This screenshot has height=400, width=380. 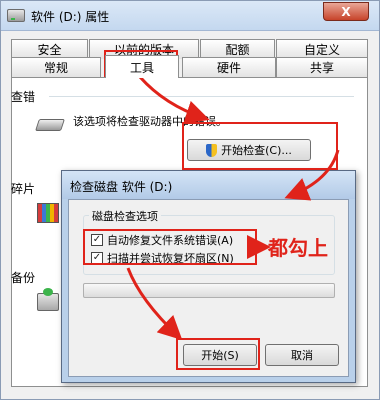 I want to click on dialog-title-bar: 检查磁盘 软件 (D:), so click(x=208, y=185).